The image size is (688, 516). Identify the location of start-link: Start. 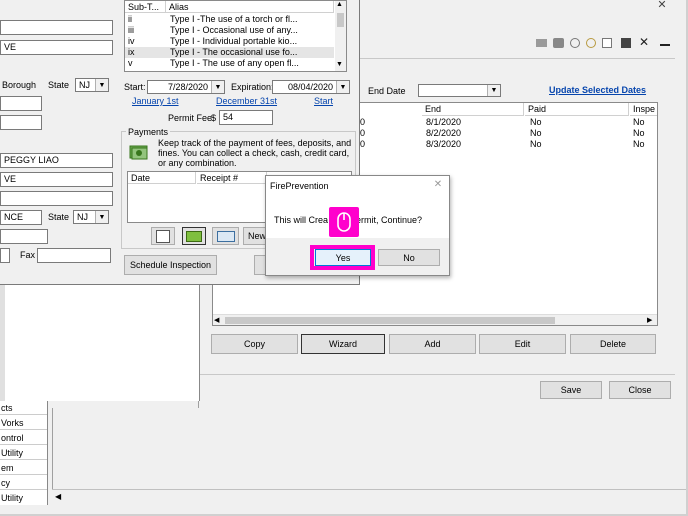
(323, 101).